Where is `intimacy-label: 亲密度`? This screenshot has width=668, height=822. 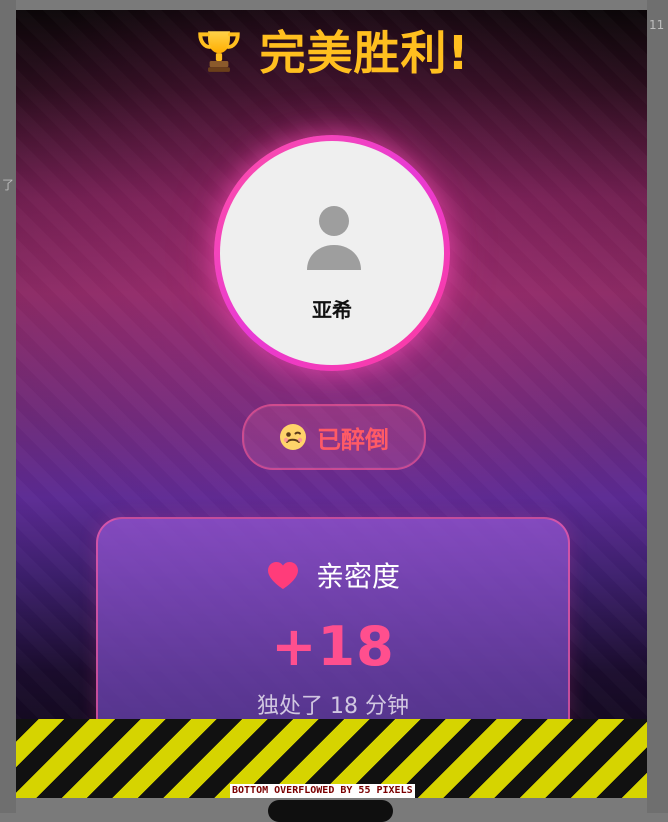
intimacy-label: 亲密度 is located at coordinates (357, 576).